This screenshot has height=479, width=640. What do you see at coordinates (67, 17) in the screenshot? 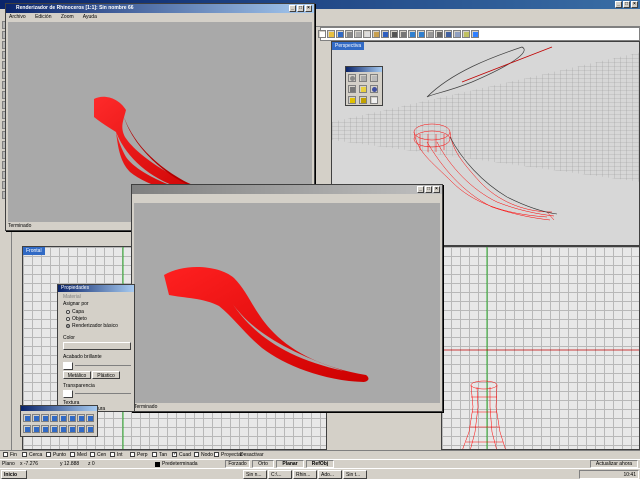
I see `menu-zoom: Zoom` at bounding box center [67, 17].